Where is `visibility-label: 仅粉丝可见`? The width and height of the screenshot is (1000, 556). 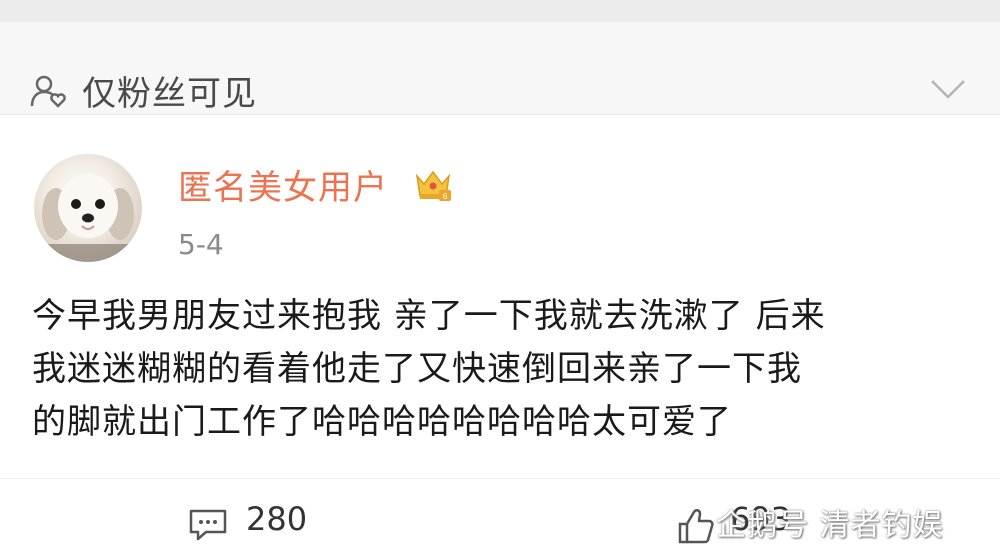 visibility-label: 仅粉丝可见 is located at coordinates (169, 94).